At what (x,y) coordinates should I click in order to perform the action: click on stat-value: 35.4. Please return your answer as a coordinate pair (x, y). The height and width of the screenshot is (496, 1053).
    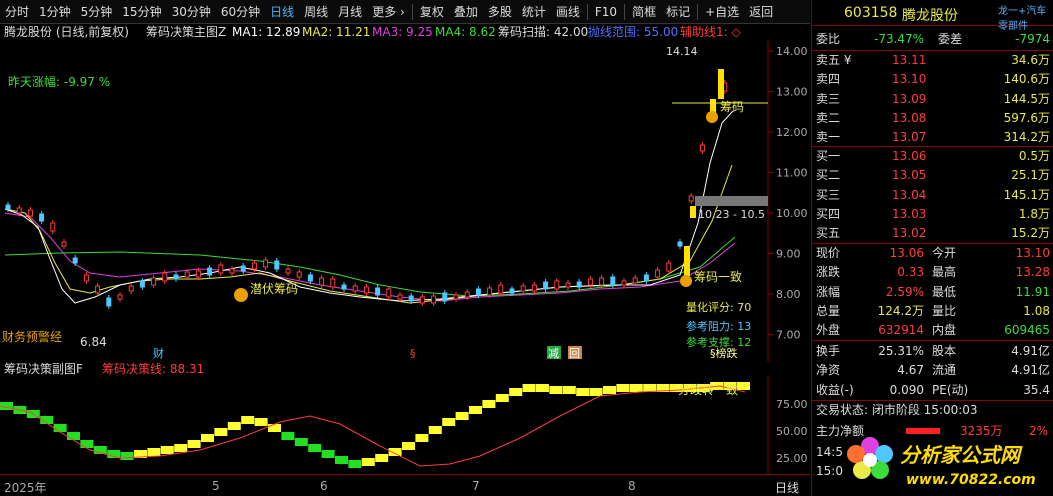
    Looking at the image, I should click on (1036, 389).